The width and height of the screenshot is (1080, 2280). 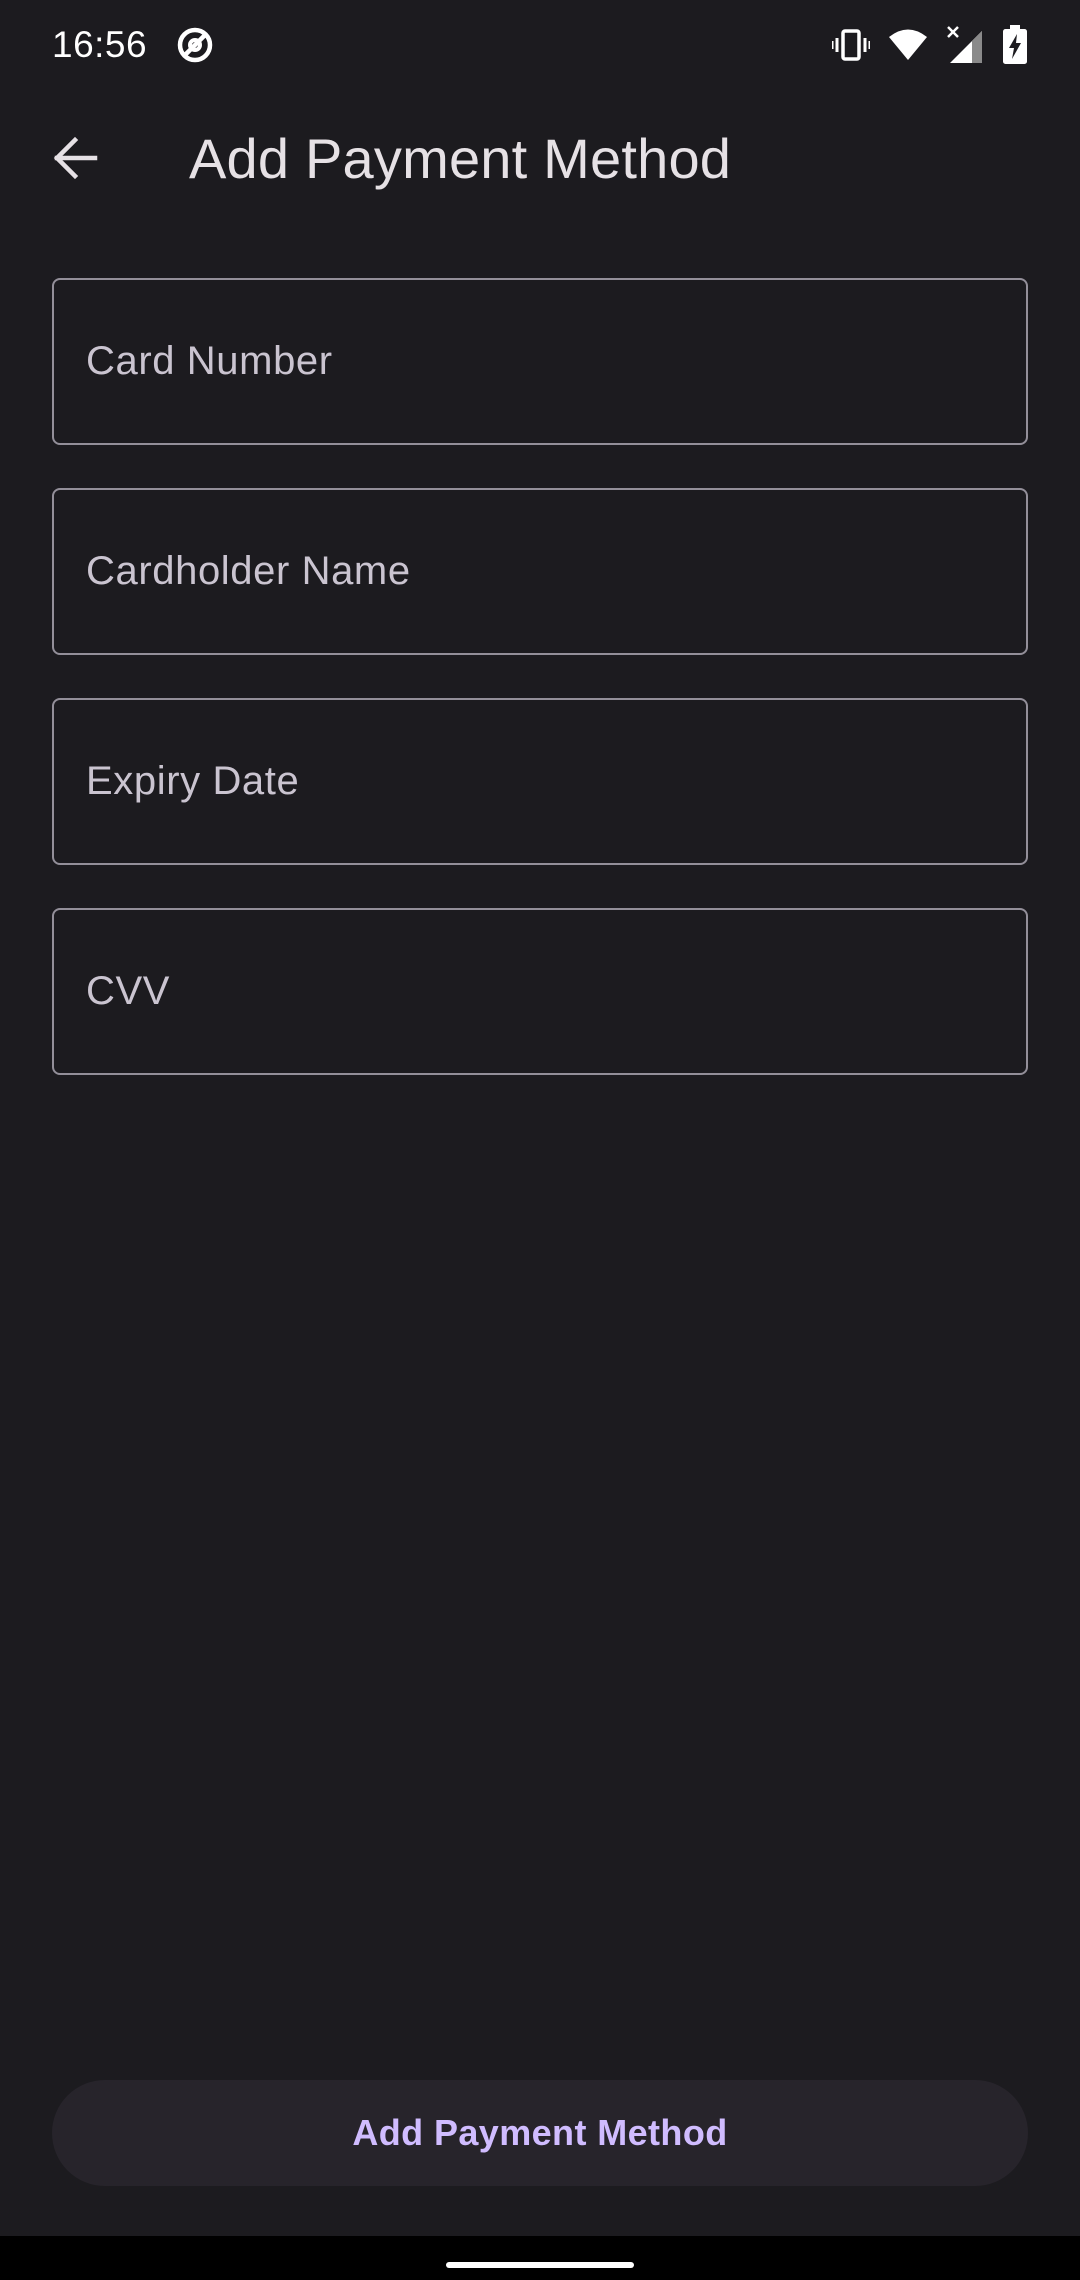 I want to click on battery-charging-icon, so click(x=1015, y=45).